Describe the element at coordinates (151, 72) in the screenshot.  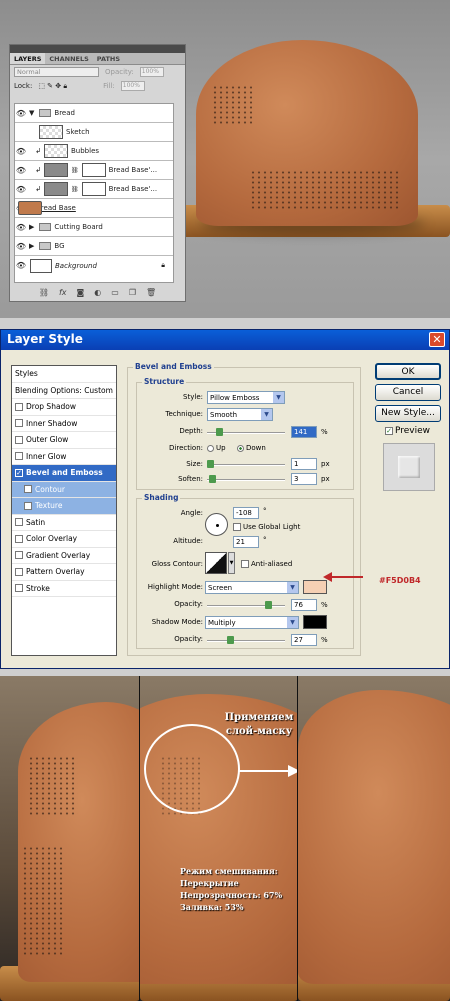
I see `opacity-input: 100%` at that location.